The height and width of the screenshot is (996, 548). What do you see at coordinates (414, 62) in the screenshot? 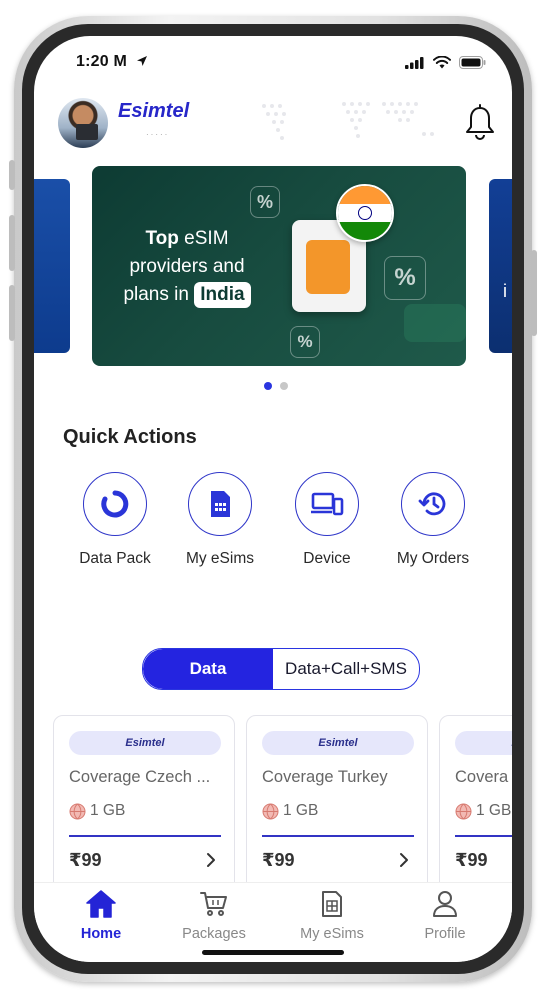
I see `cellular-signal-icon` at bounding box center [414, 62].